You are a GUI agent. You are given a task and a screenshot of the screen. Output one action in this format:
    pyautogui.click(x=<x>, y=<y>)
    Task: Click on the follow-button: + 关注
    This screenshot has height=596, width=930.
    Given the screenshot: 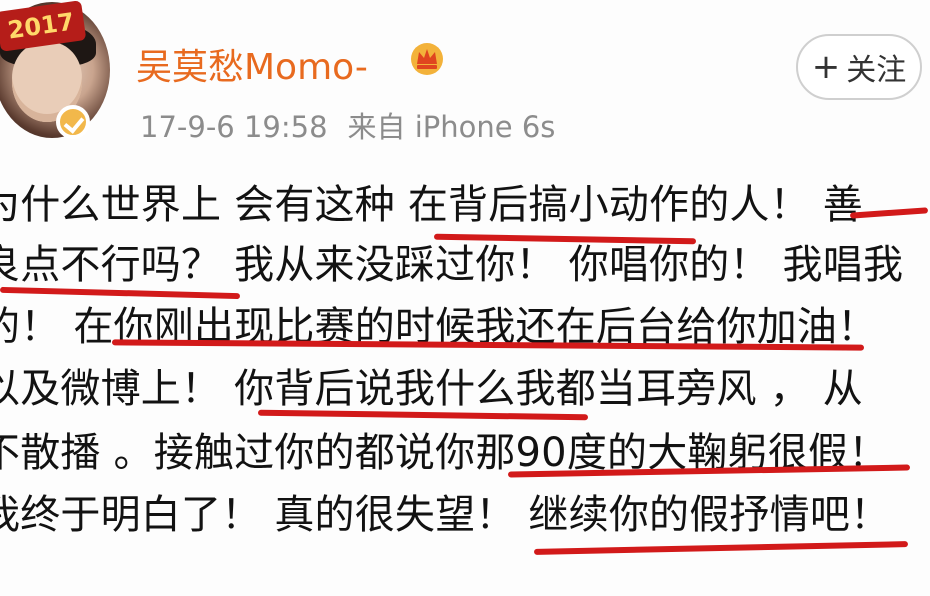 What is the action you would take?
    pyautogui.click(x=859, y=67)
    